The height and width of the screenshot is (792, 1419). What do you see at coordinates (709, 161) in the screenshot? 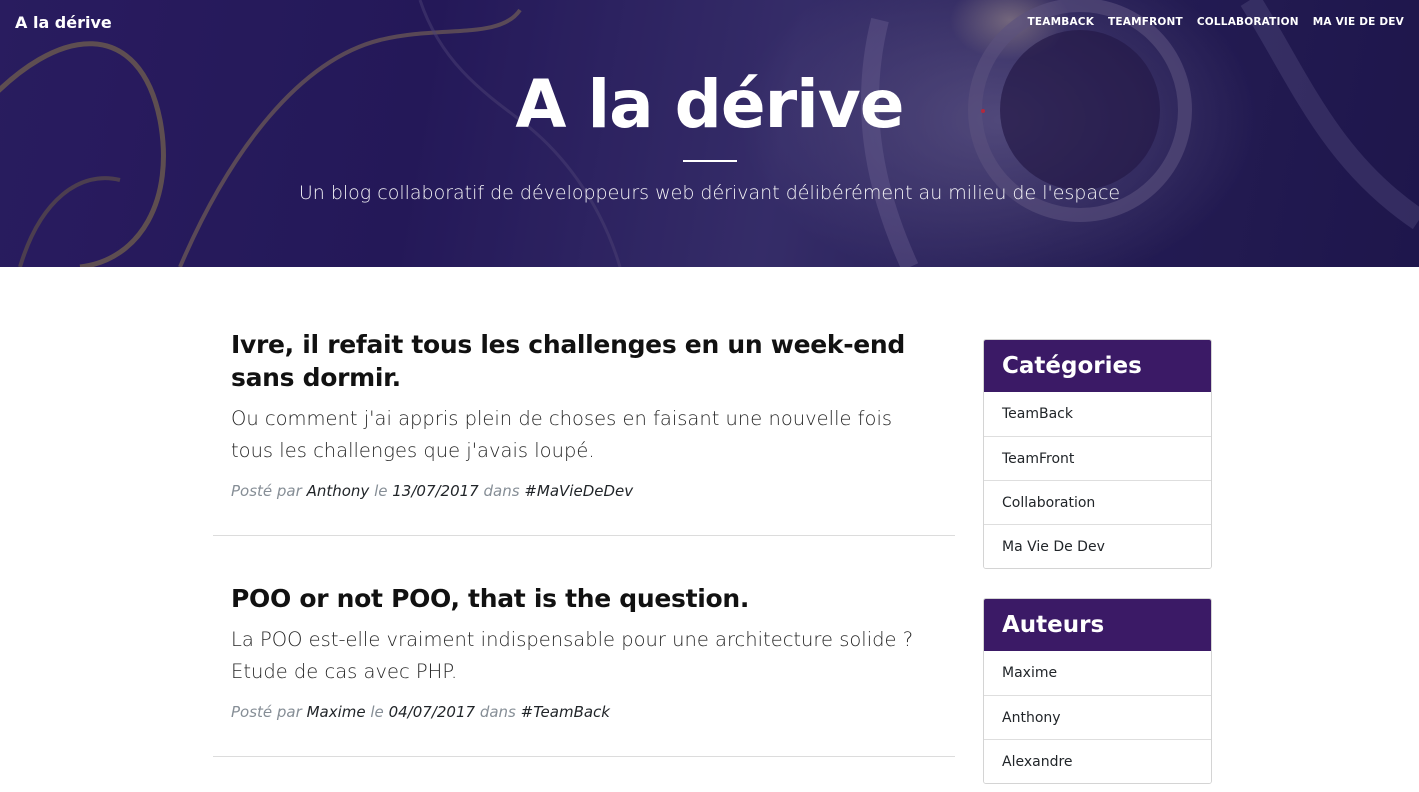
I see `title-divider` at bounding box center [709, 161].